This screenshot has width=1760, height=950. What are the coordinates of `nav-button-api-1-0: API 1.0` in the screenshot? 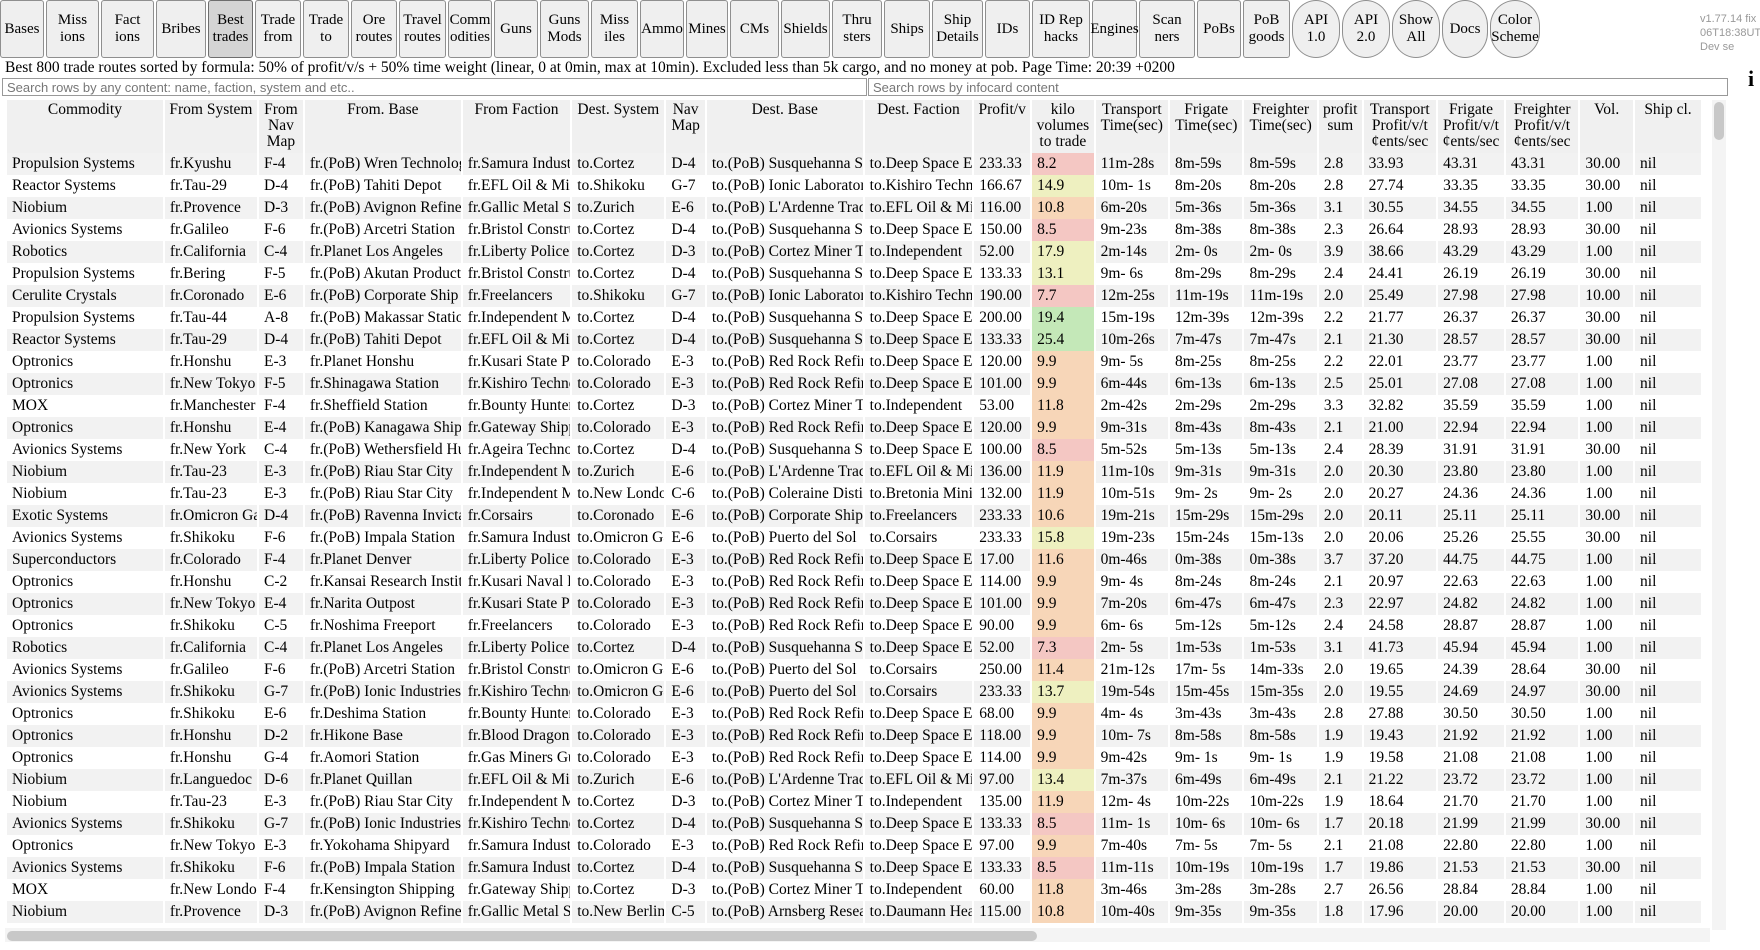 It's located at (1316, 29).